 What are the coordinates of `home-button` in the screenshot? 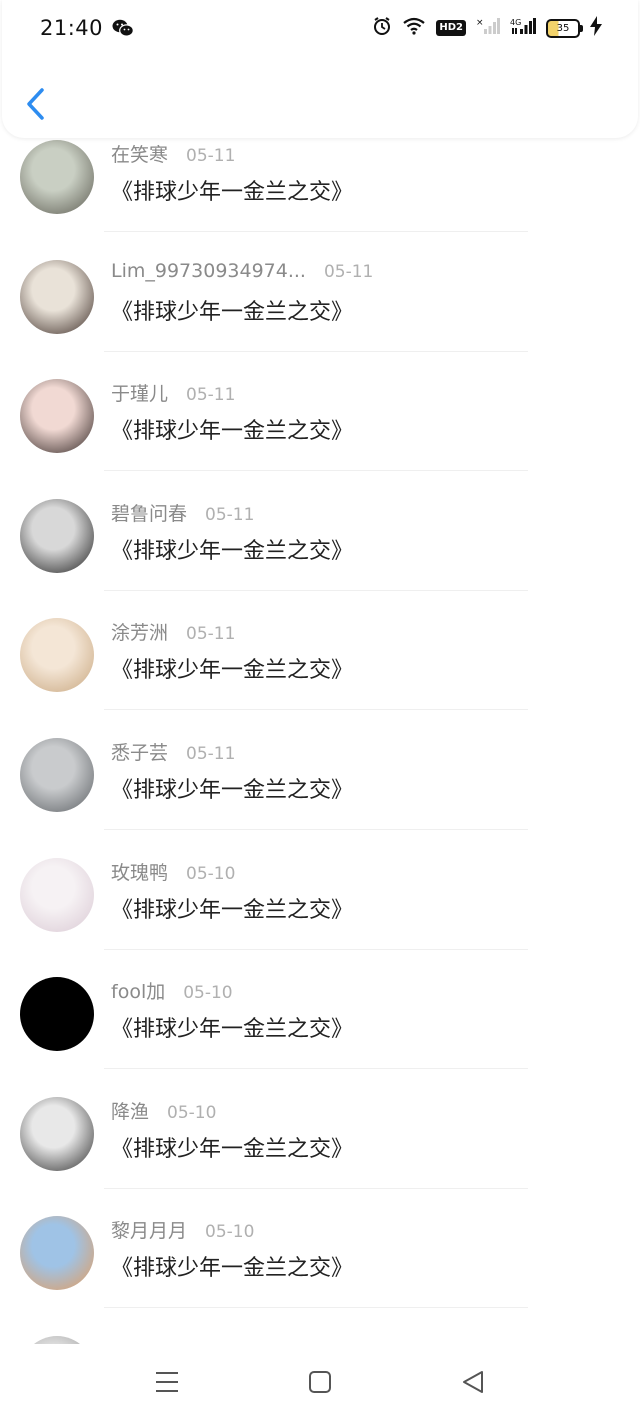 It's located at (320, 1384).